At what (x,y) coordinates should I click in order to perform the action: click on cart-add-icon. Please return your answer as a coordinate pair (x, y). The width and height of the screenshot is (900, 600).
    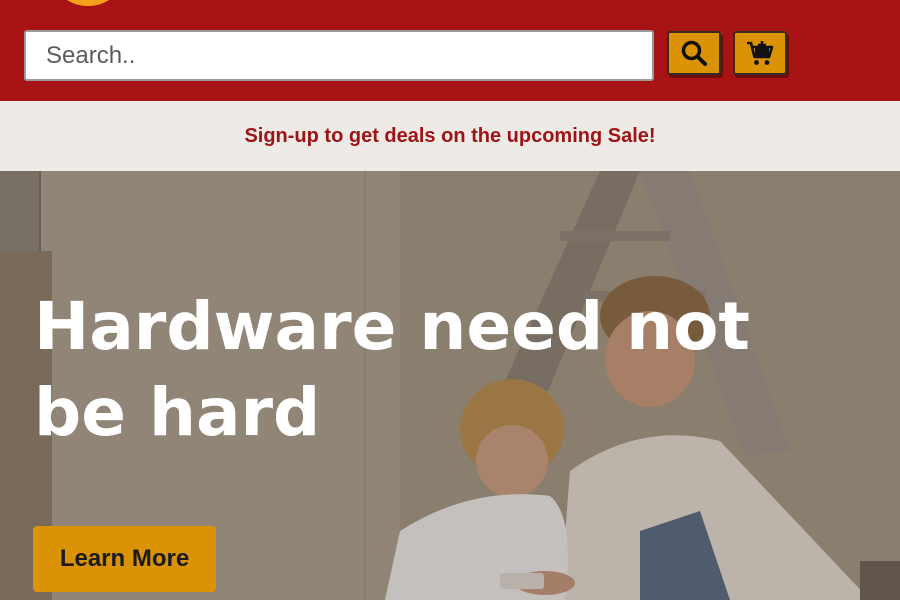
    Looking at the image, I should click on (760, 53).